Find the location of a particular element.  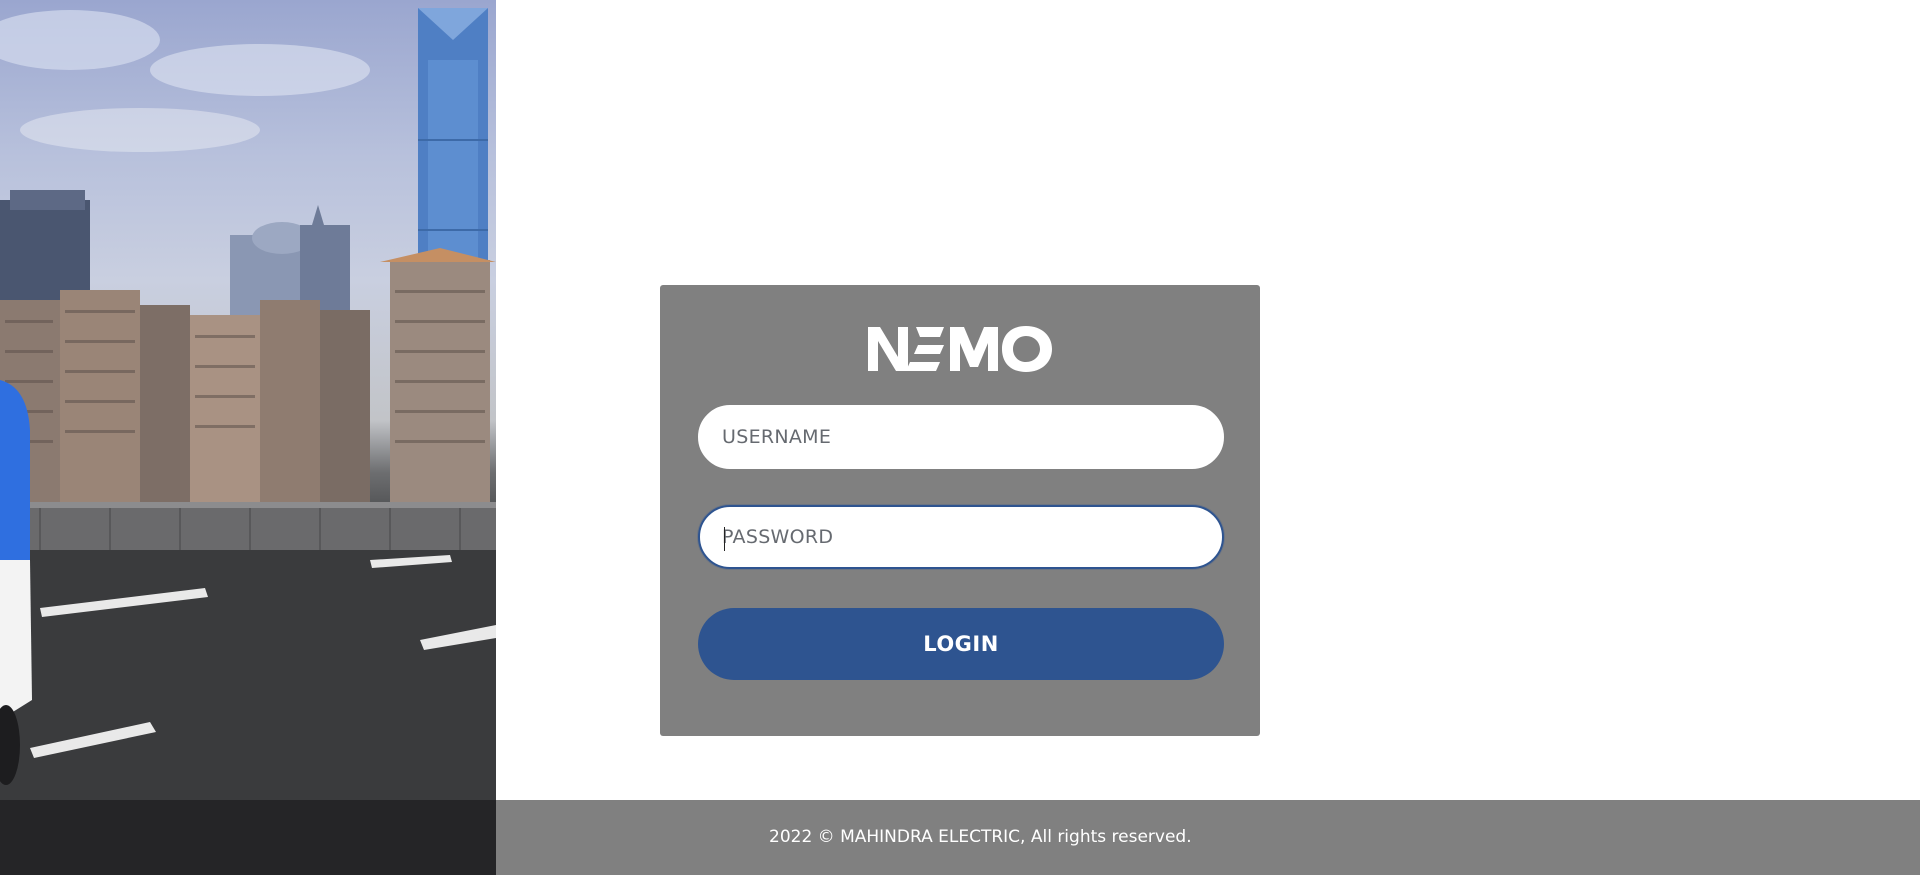

footer-hero-overlay is located at coordinates (248, 837).